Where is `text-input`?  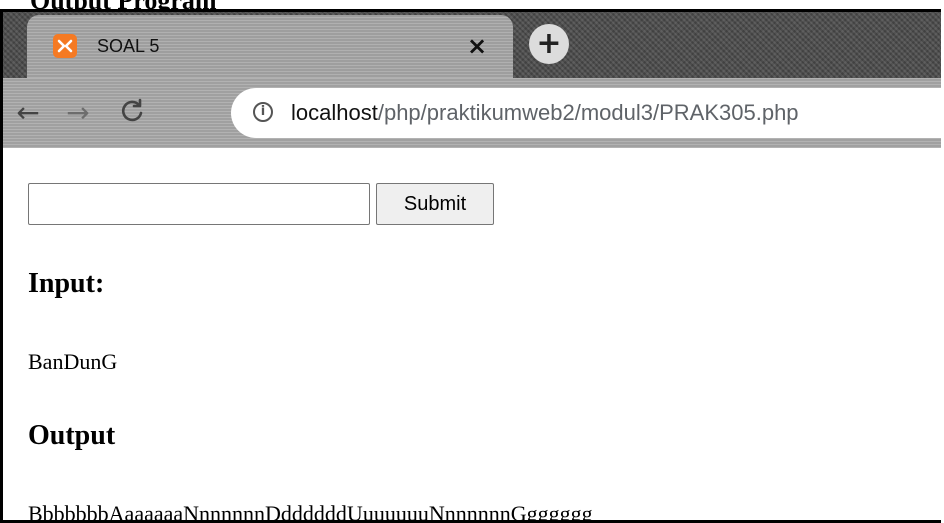
text-input is located at coordinates (199, 204).